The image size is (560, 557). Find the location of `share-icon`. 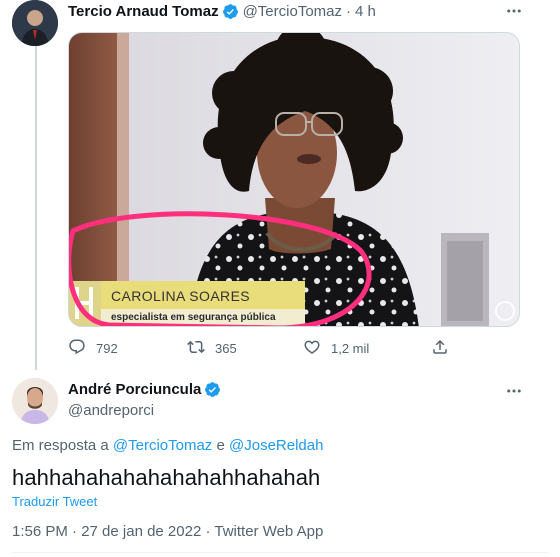

share-icon is located at coordinates (445, 348).